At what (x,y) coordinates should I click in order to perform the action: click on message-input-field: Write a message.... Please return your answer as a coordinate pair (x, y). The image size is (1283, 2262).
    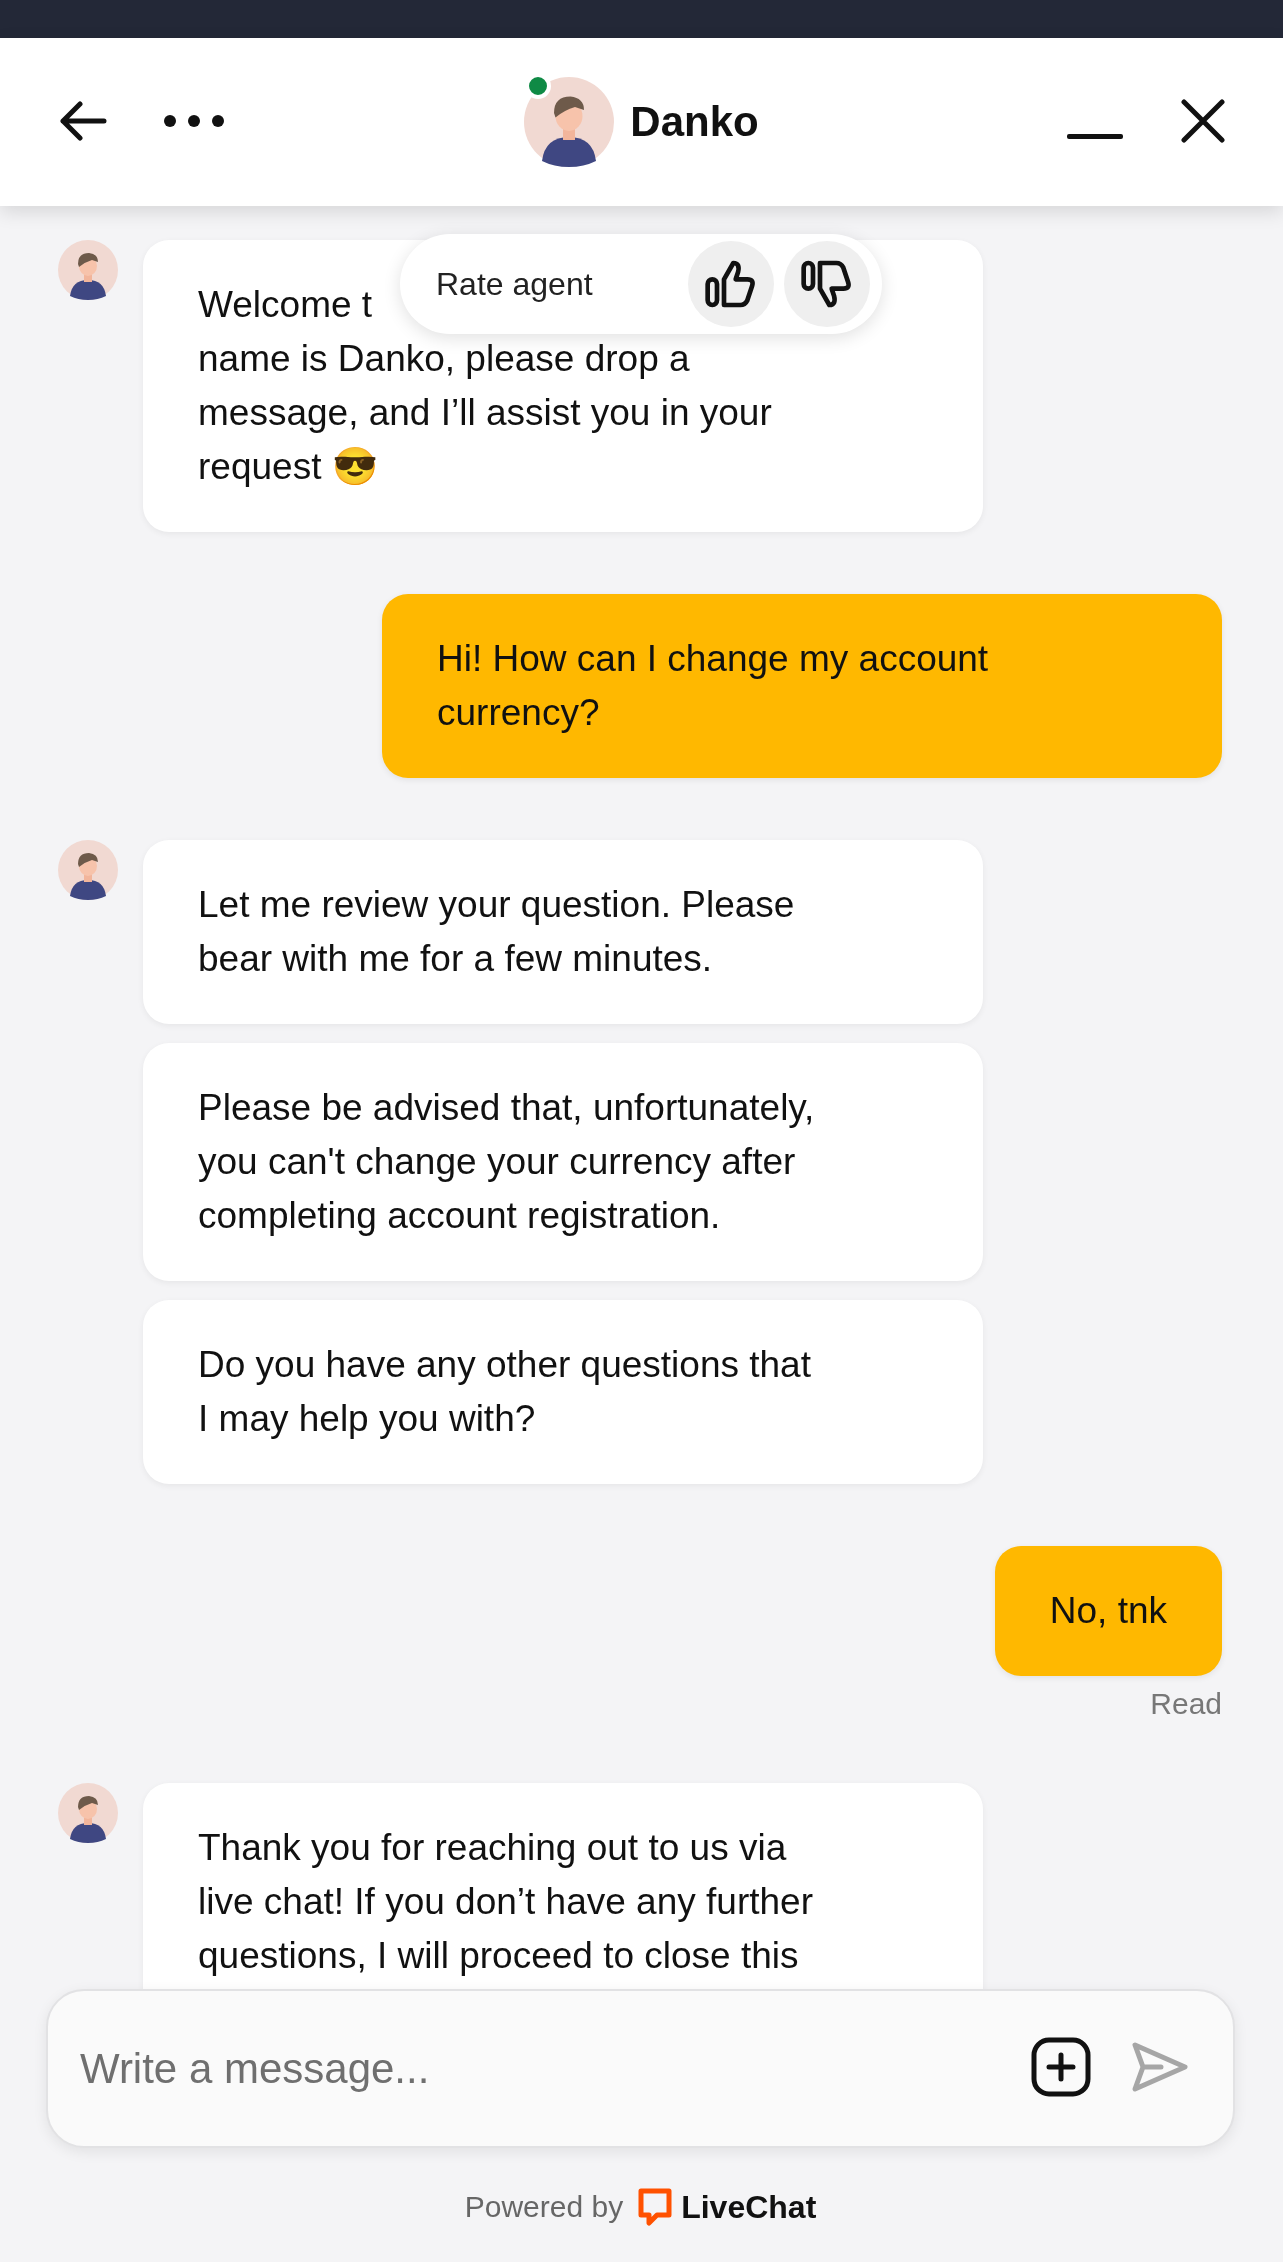
    Looking at the image, I should click on (535, 2068).